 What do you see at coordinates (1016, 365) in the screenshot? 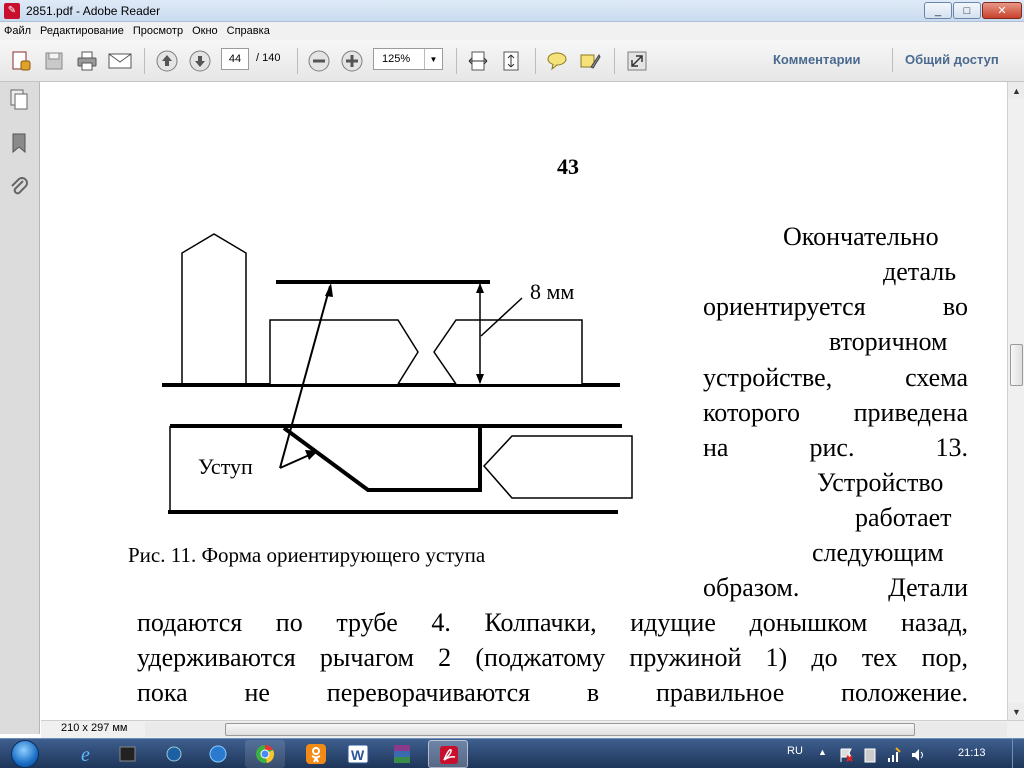
I see `scroll-thumb` at bounding box center [1016, 365].